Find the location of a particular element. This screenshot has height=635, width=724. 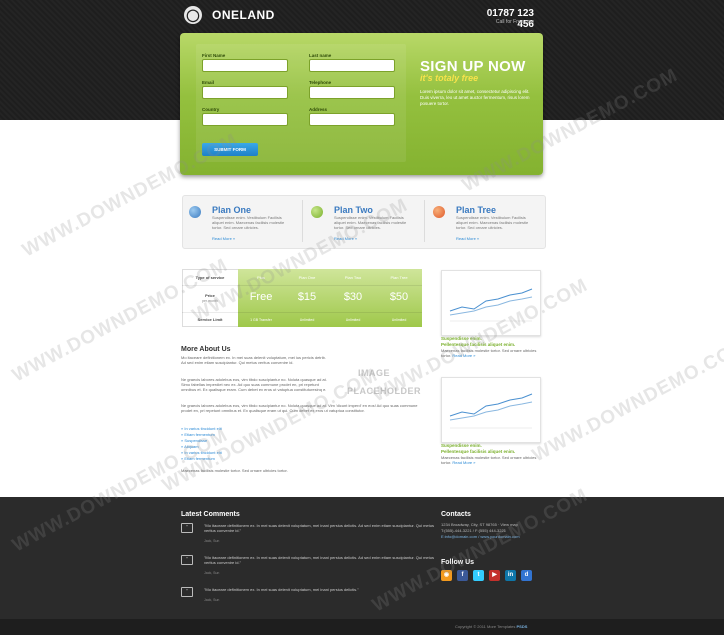

pricing-col-header: Plan Two is located at coordinates (353, 277).